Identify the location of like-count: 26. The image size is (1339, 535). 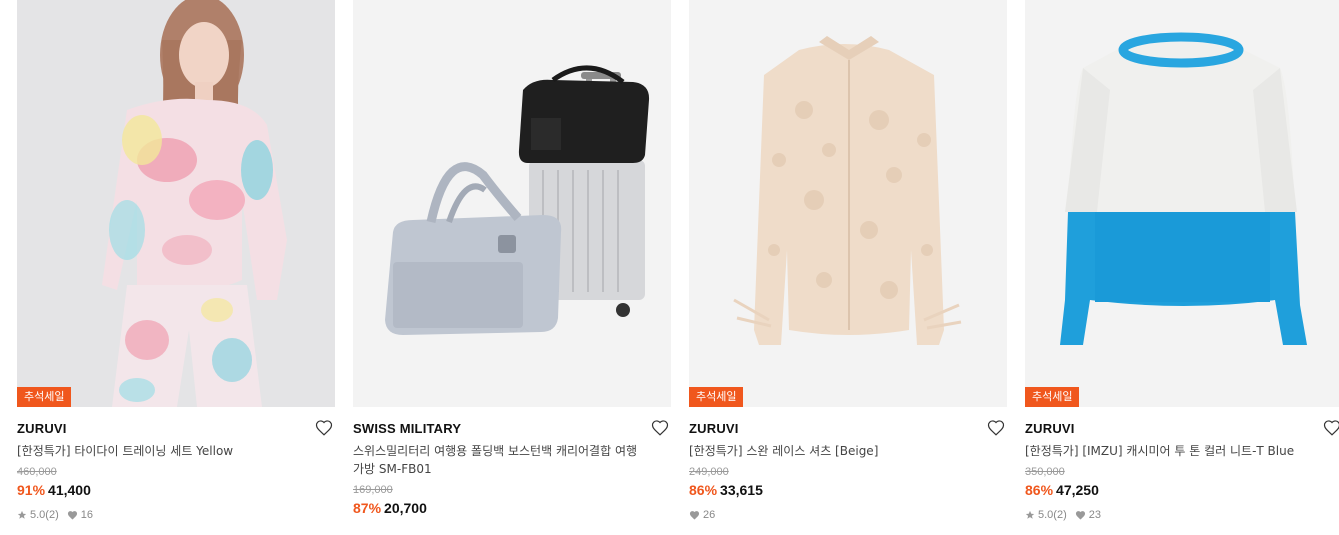
(709, 515).